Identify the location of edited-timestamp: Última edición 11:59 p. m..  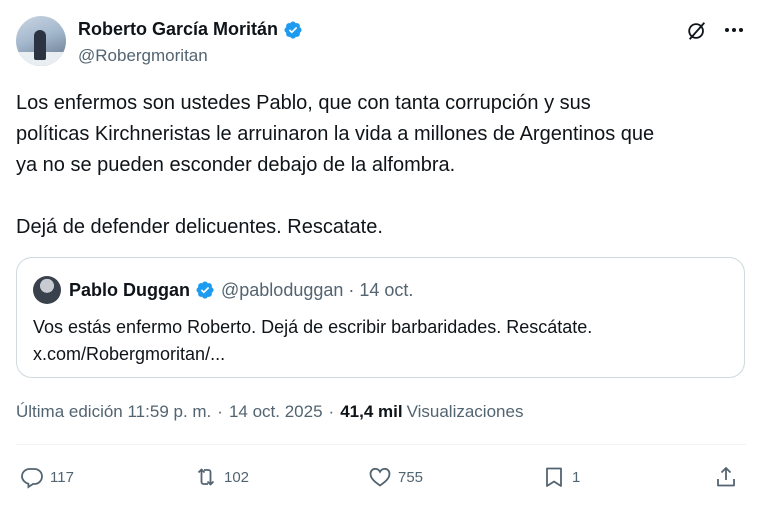
(113, 412).